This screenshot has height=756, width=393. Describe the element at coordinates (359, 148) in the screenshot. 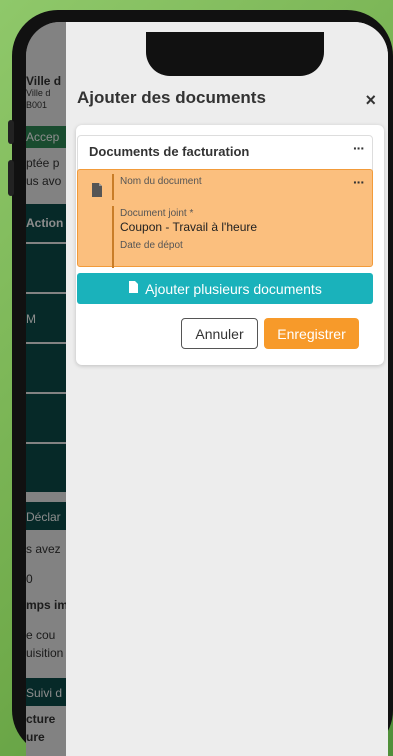

I see `section-menu-icon: ···` at that location.